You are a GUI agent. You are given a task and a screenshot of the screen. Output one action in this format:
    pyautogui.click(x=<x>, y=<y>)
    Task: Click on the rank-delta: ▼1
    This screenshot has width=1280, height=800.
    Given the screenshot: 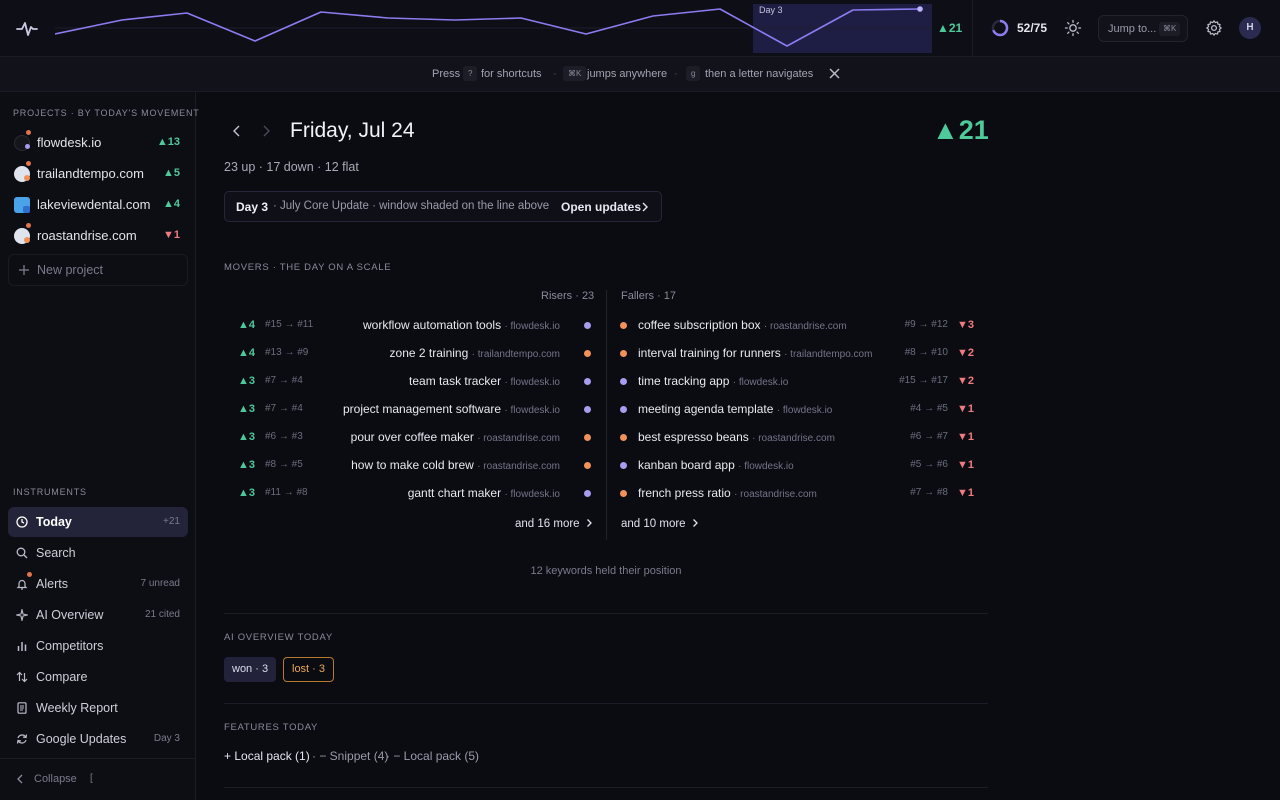 What is the action you would take?
    pyautogui.click(x=965, y=493)
    